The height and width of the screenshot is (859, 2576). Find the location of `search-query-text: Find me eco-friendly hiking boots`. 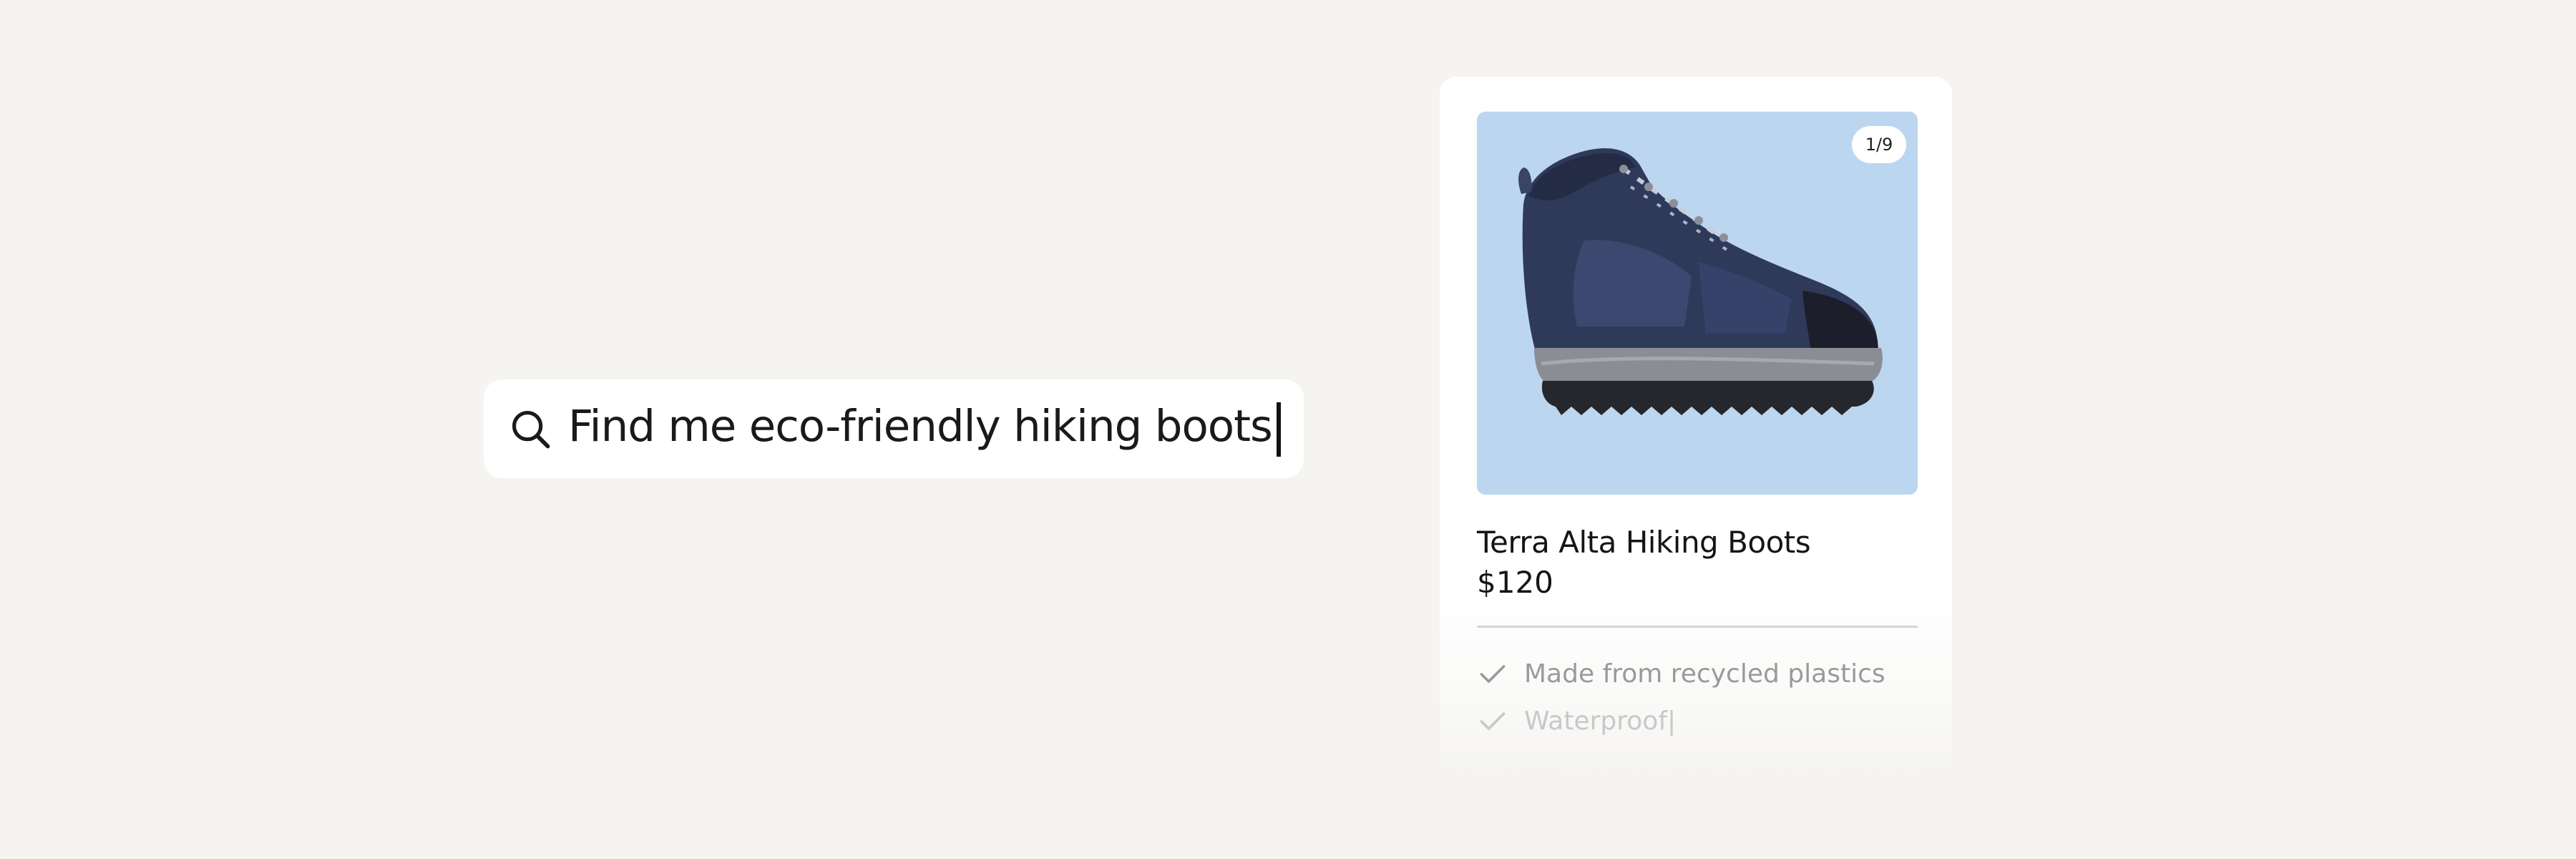

search-query-text: Find me eco-friendly hiking boots is located at coordinates (920, 426).